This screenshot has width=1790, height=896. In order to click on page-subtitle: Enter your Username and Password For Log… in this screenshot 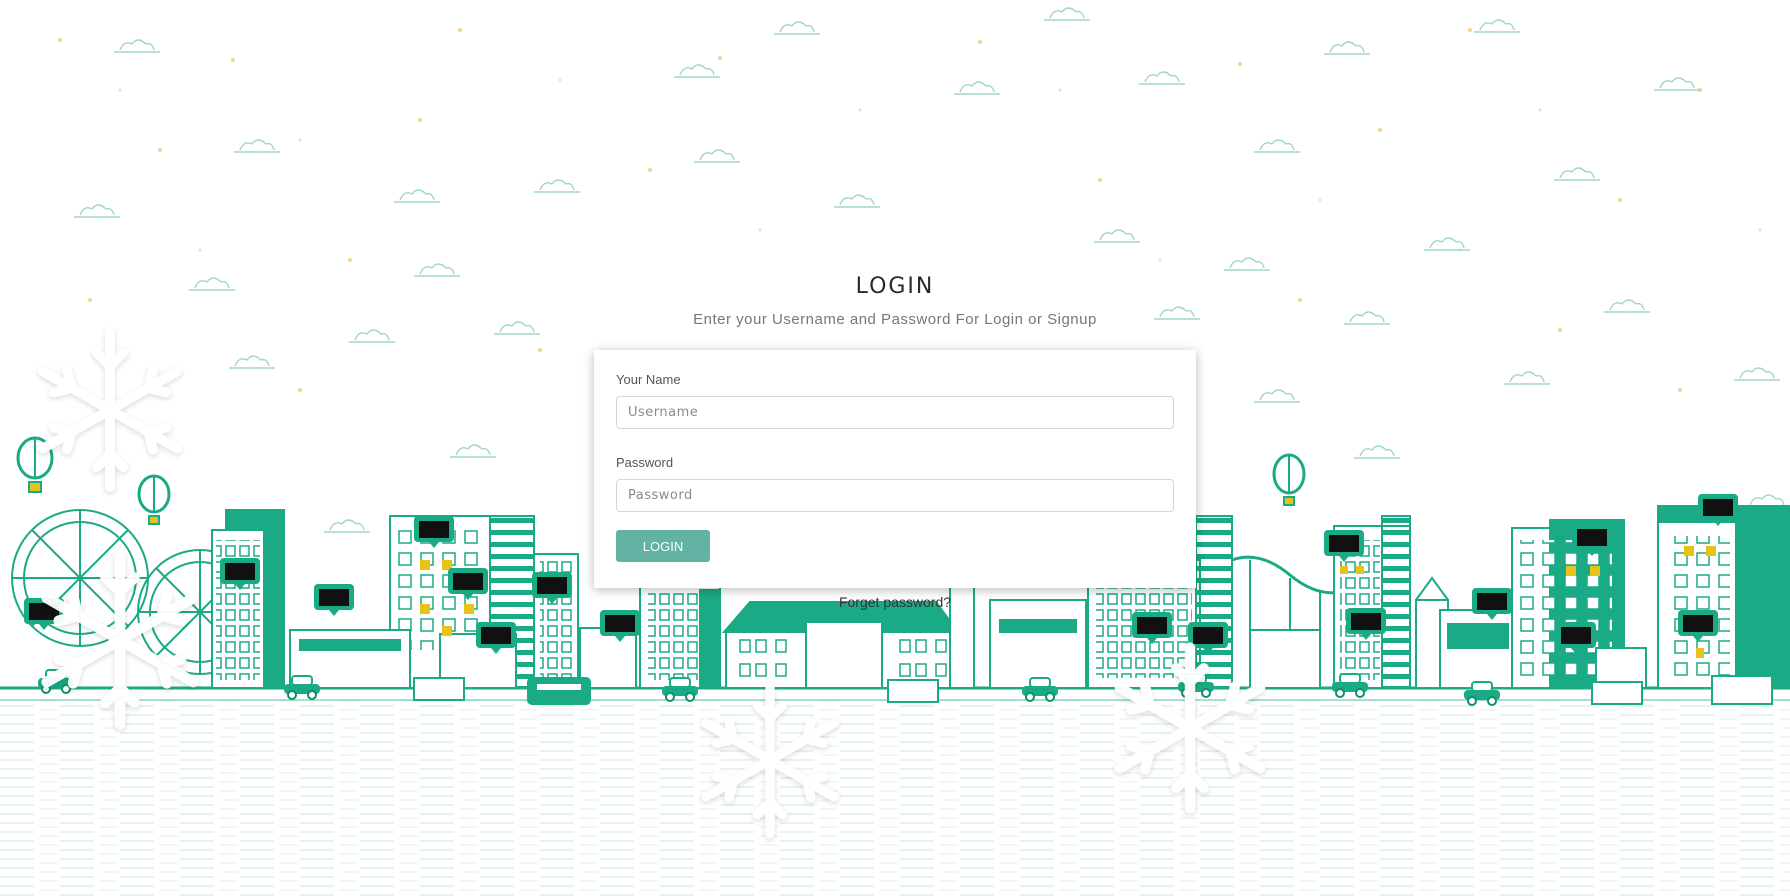, I will do `click(895, 319)`.